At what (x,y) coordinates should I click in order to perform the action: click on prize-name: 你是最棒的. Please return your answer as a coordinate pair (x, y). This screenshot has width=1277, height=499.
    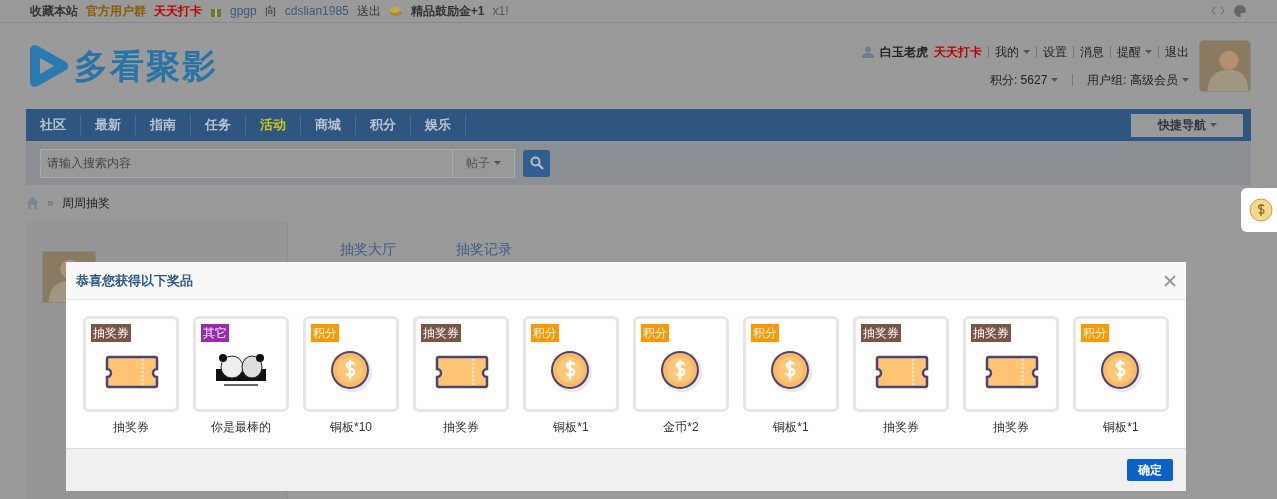
    Looking at the image, I should click on (241, 427).